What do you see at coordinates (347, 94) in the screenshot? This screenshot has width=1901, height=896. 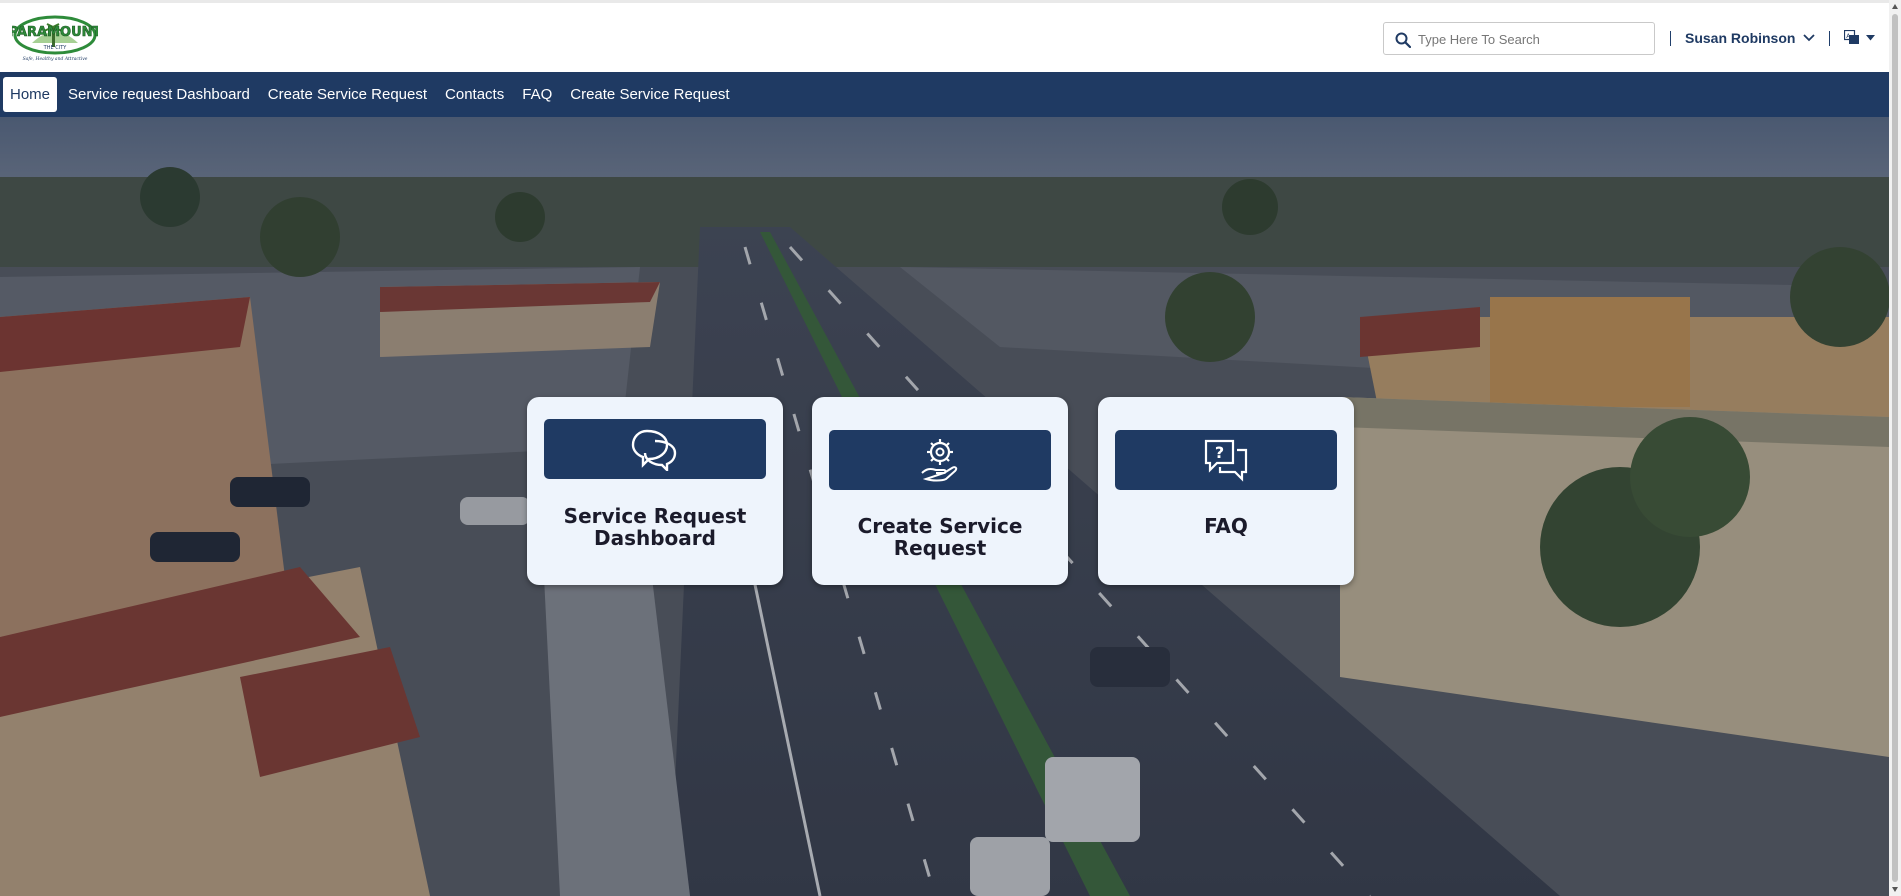 I see `nav-create-service-request: Create Service Request` at bounding box center [347, 94].